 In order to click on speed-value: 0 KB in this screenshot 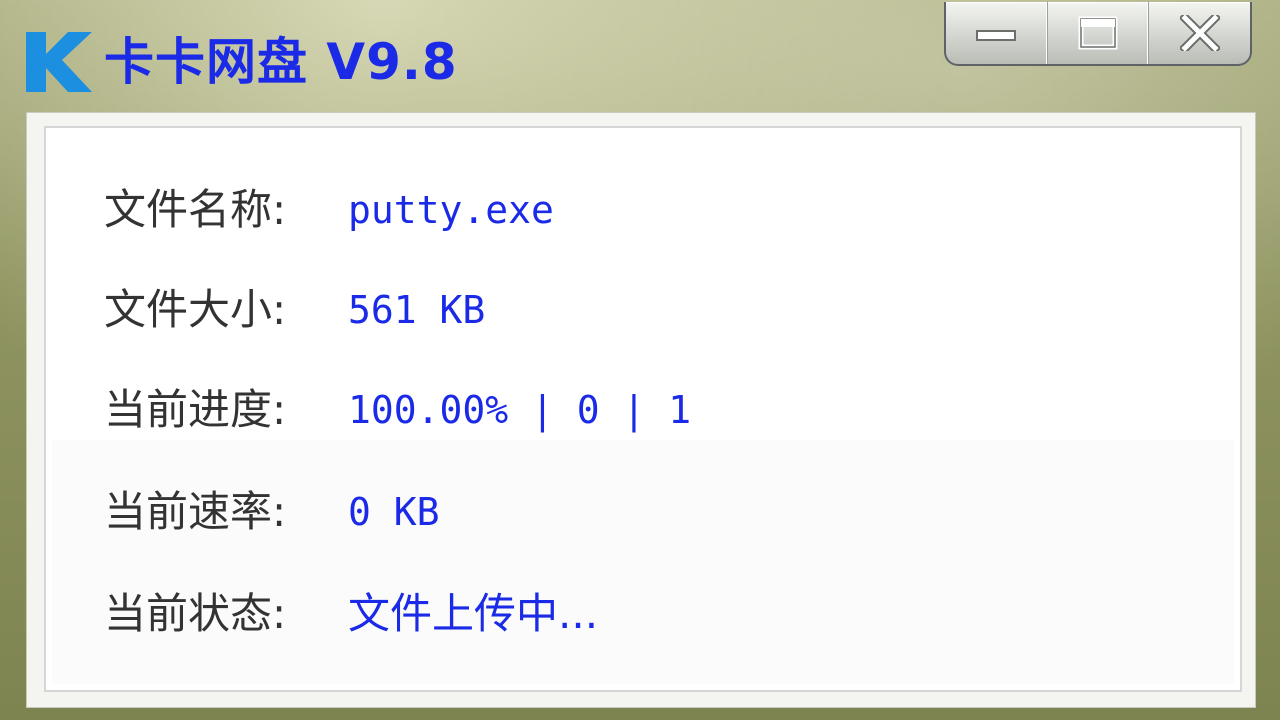, I will do `click(394, 512)`.